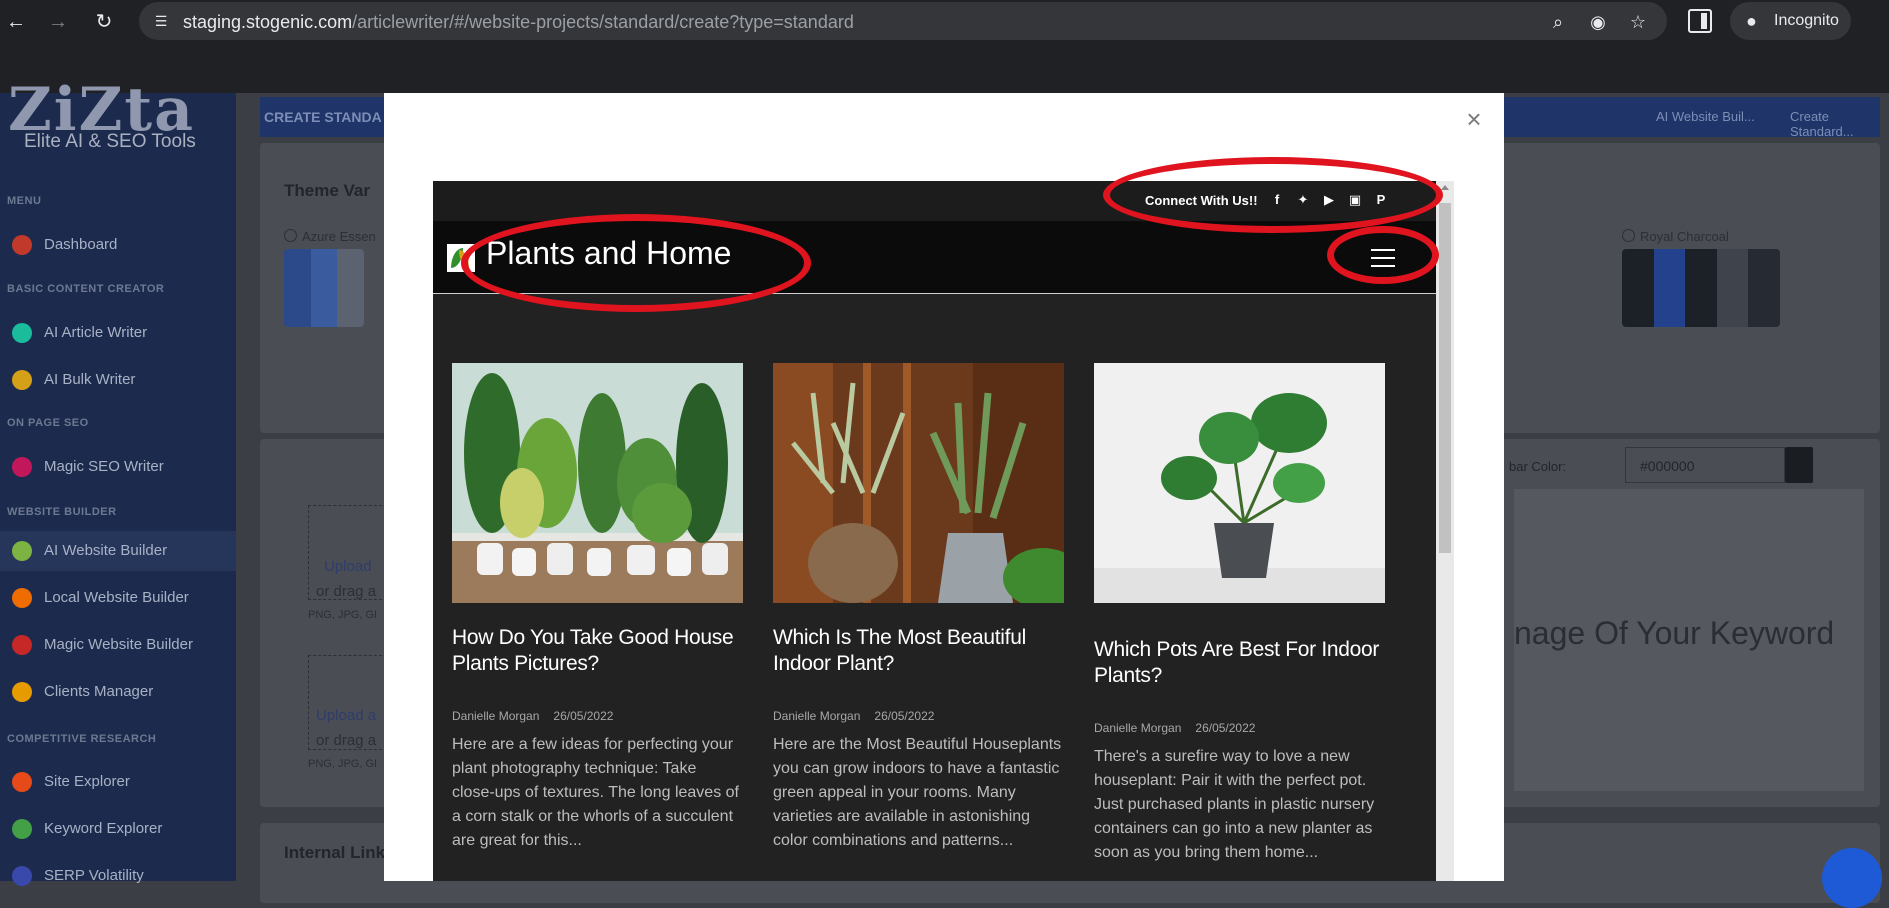 This screenshot has width=1889, height=908. Describe the element at coordinates (96, 332) in the screenshot. I see `sidebar-item-label: AI Article Writer` at that location.